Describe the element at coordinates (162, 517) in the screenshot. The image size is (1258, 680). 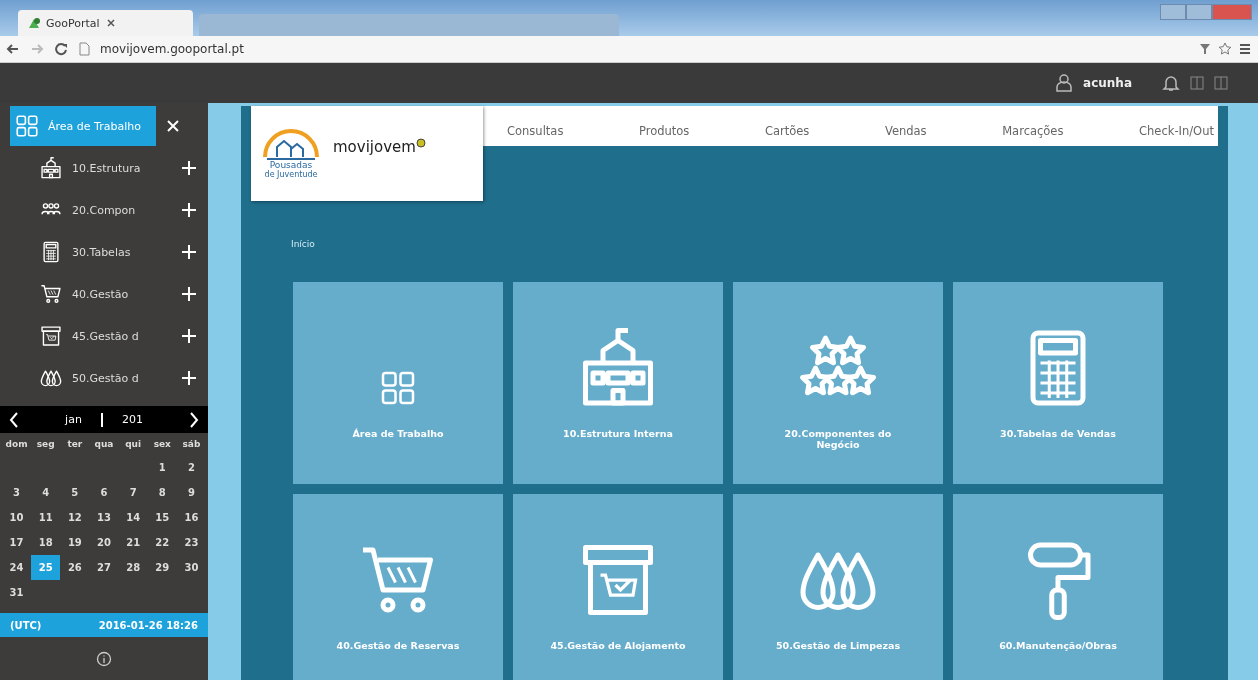
I see `calendar-day: 15` at that location.